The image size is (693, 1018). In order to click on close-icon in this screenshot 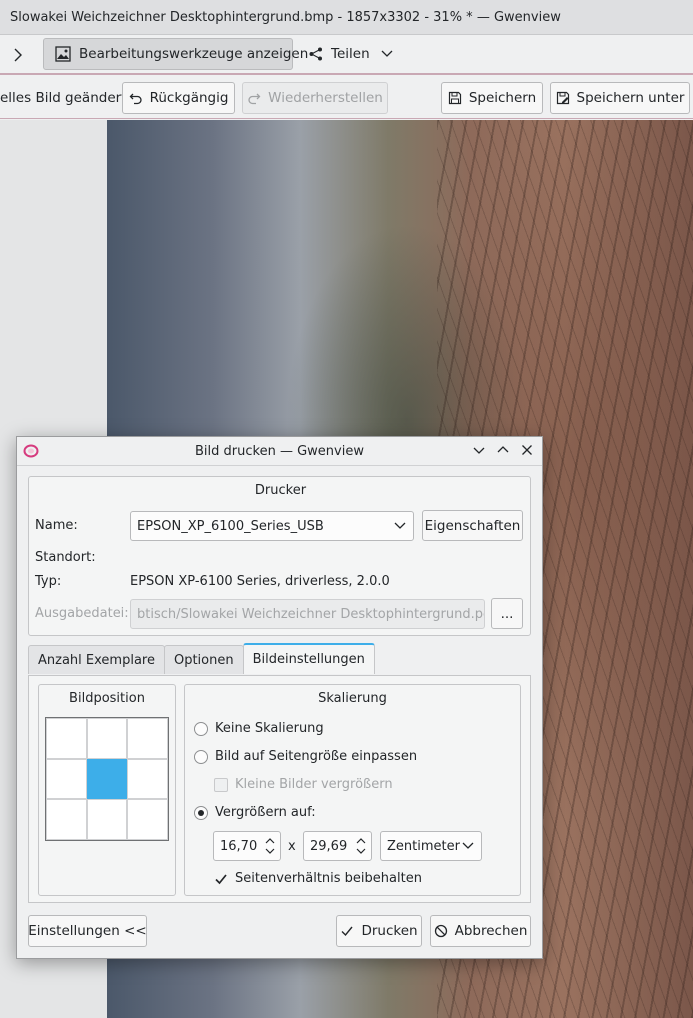, I will do `click(527, 450)`.